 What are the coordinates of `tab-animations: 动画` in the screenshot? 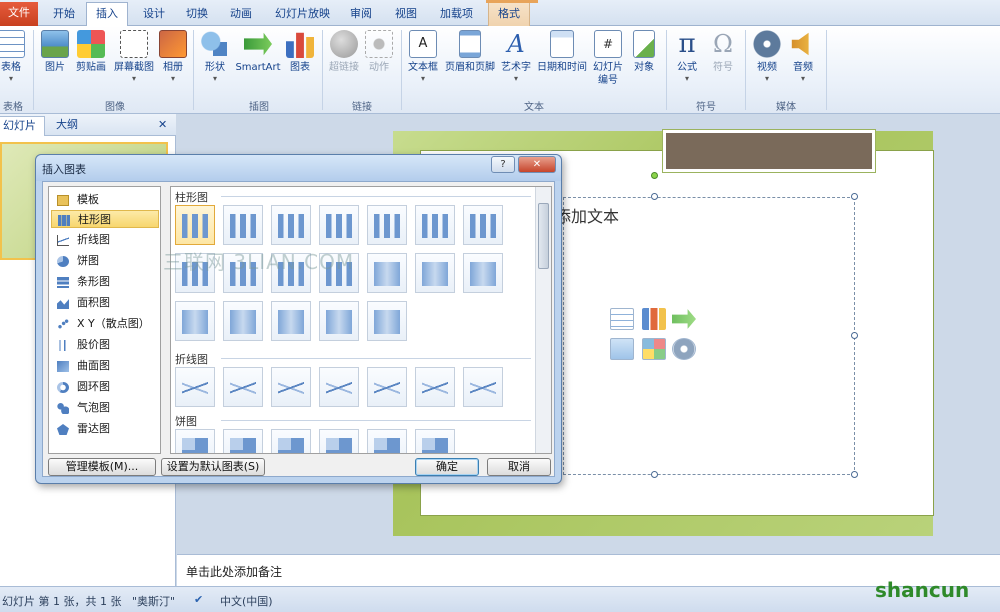 It's located at (241, 14).